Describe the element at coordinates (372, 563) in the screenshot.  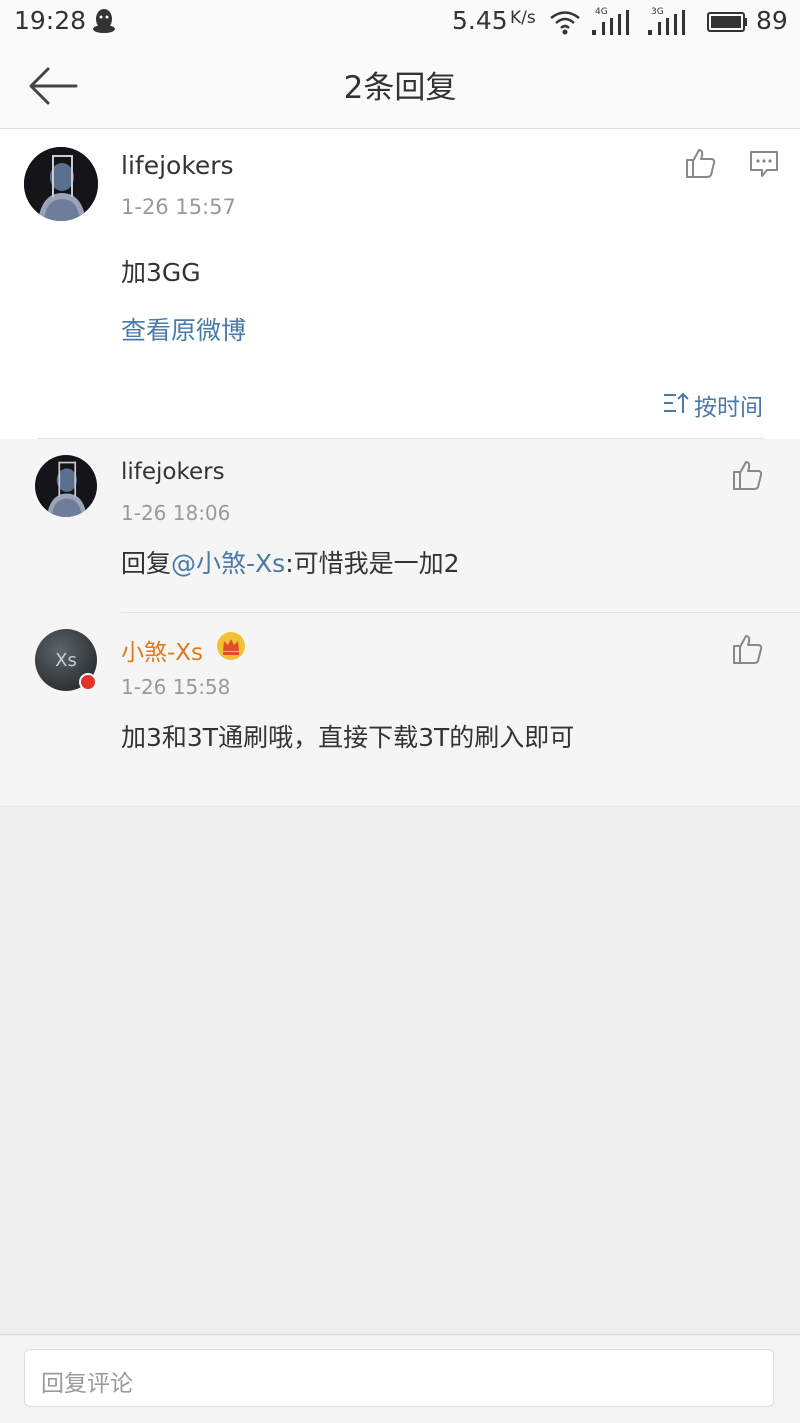
I see `reply-content: :可惜我是一加2` at that location.